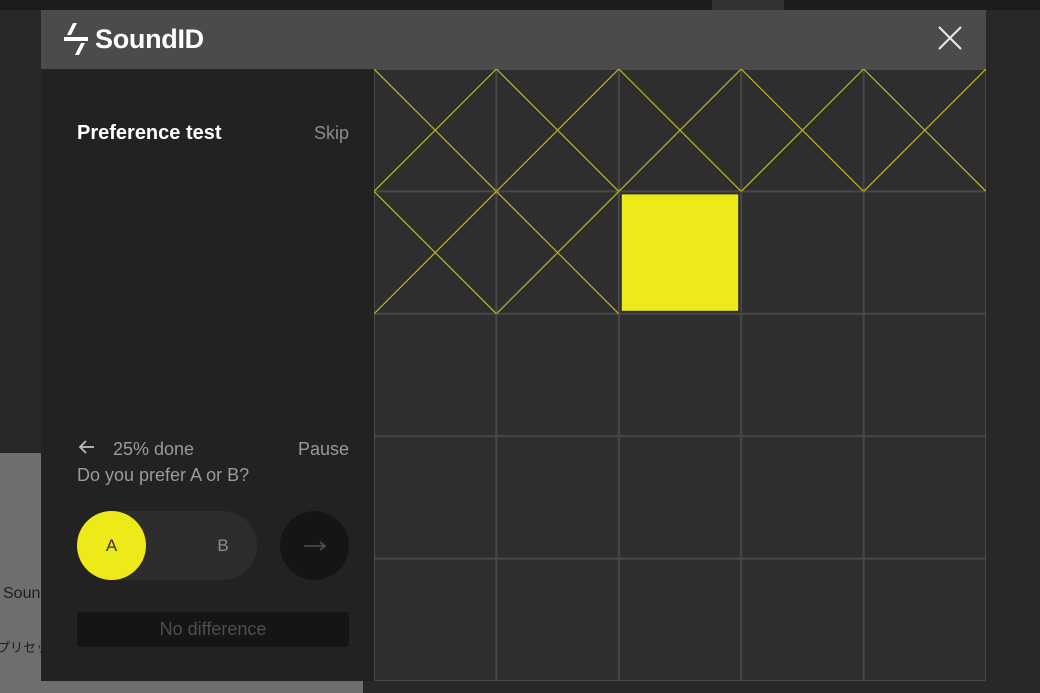  Describe the element at coordinates (76, 39) in the screenshot. I see `soundid-logo-icon` at that location.